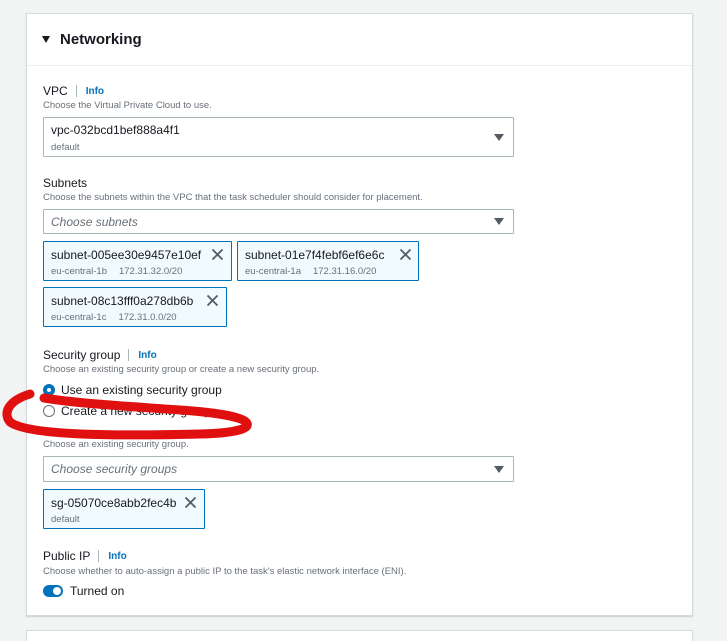 The image size is (727, 641). I want to click on subnet-token-az: eu-central-1b, so click(79, 271).